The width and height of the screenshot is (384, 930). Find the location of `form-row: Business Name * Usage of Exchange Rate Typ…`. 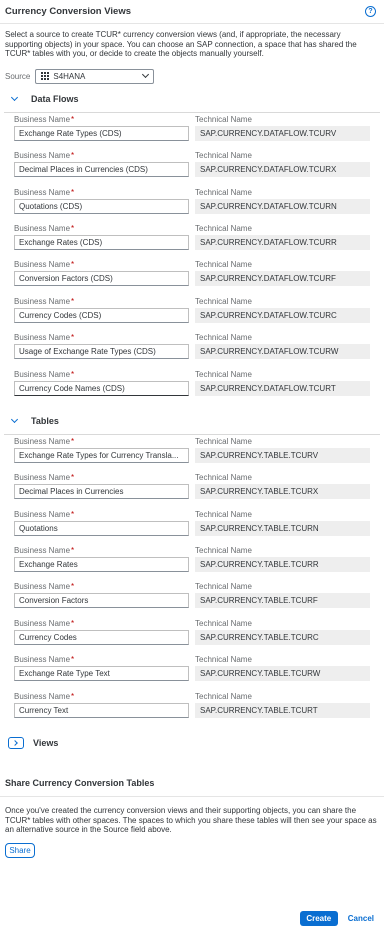

form-row: Business Name * Usage of Exchange Rate Typ… is located at coordinates (199, 349).